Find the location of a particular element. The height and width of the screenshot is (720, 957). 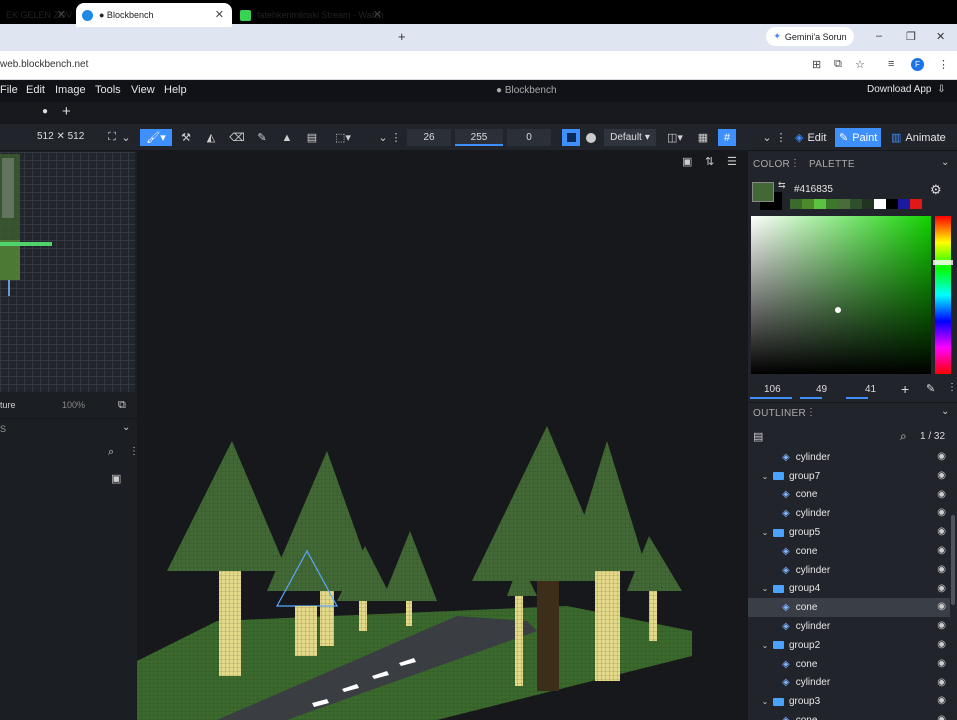

brush-softness-field: 0 is located at coordinates (529, 137).